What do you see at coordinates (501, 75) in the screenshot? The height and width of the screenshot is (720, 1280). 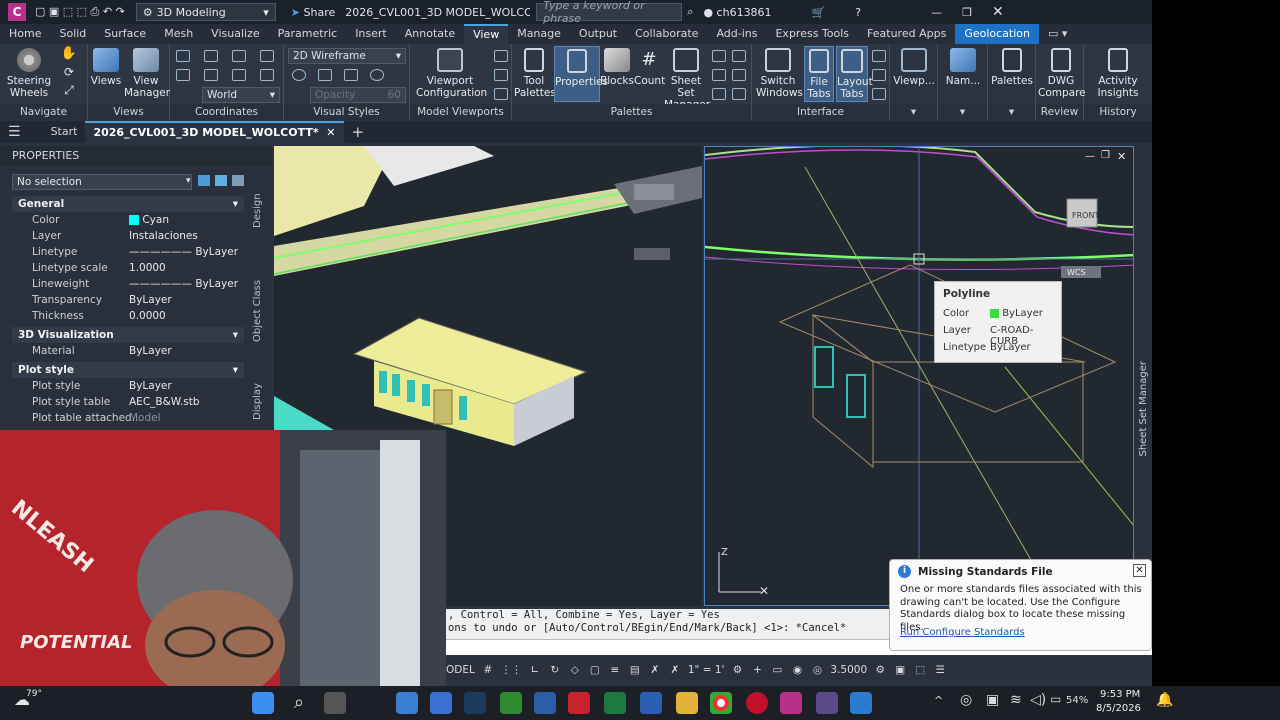 I see `join-viewports-icon` at bounding box center [501, 75].